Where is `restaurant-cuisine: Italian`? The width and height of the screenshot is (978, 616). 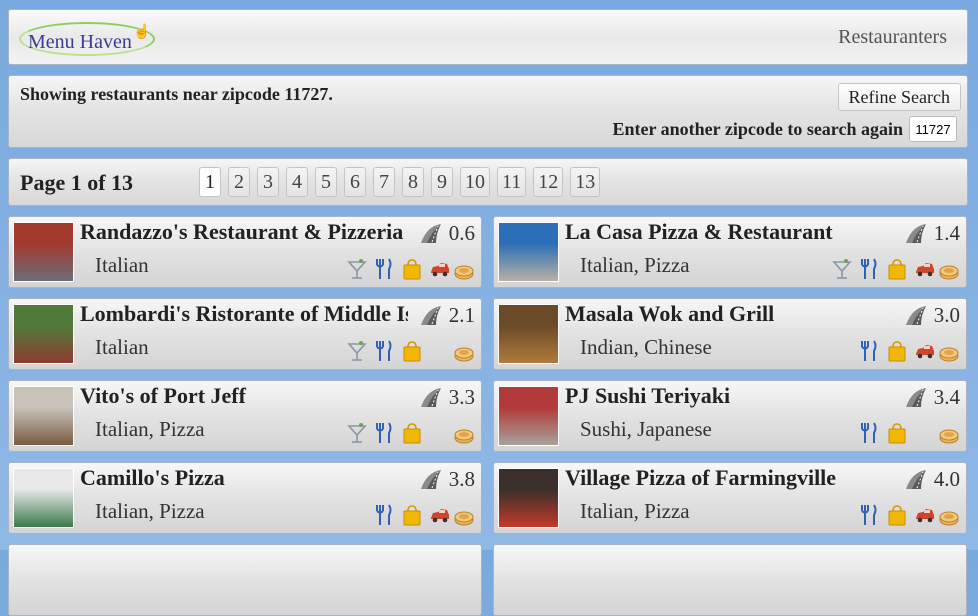 restaurant-cuisine: Italian is located at coordinates (122, 265).